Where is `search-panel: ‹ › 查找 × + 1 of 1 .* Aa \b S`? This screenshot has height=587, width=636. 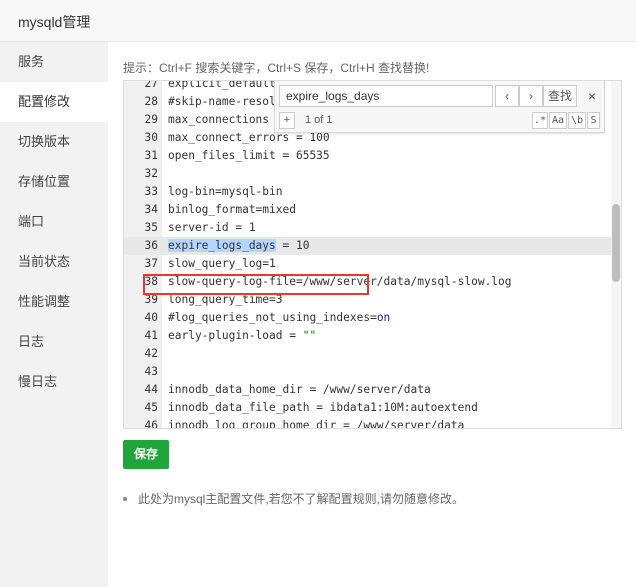 search-panel: ‹ › 查找 × + 1 of 1 .* Aa \b S is located at coordinates (439, 107).